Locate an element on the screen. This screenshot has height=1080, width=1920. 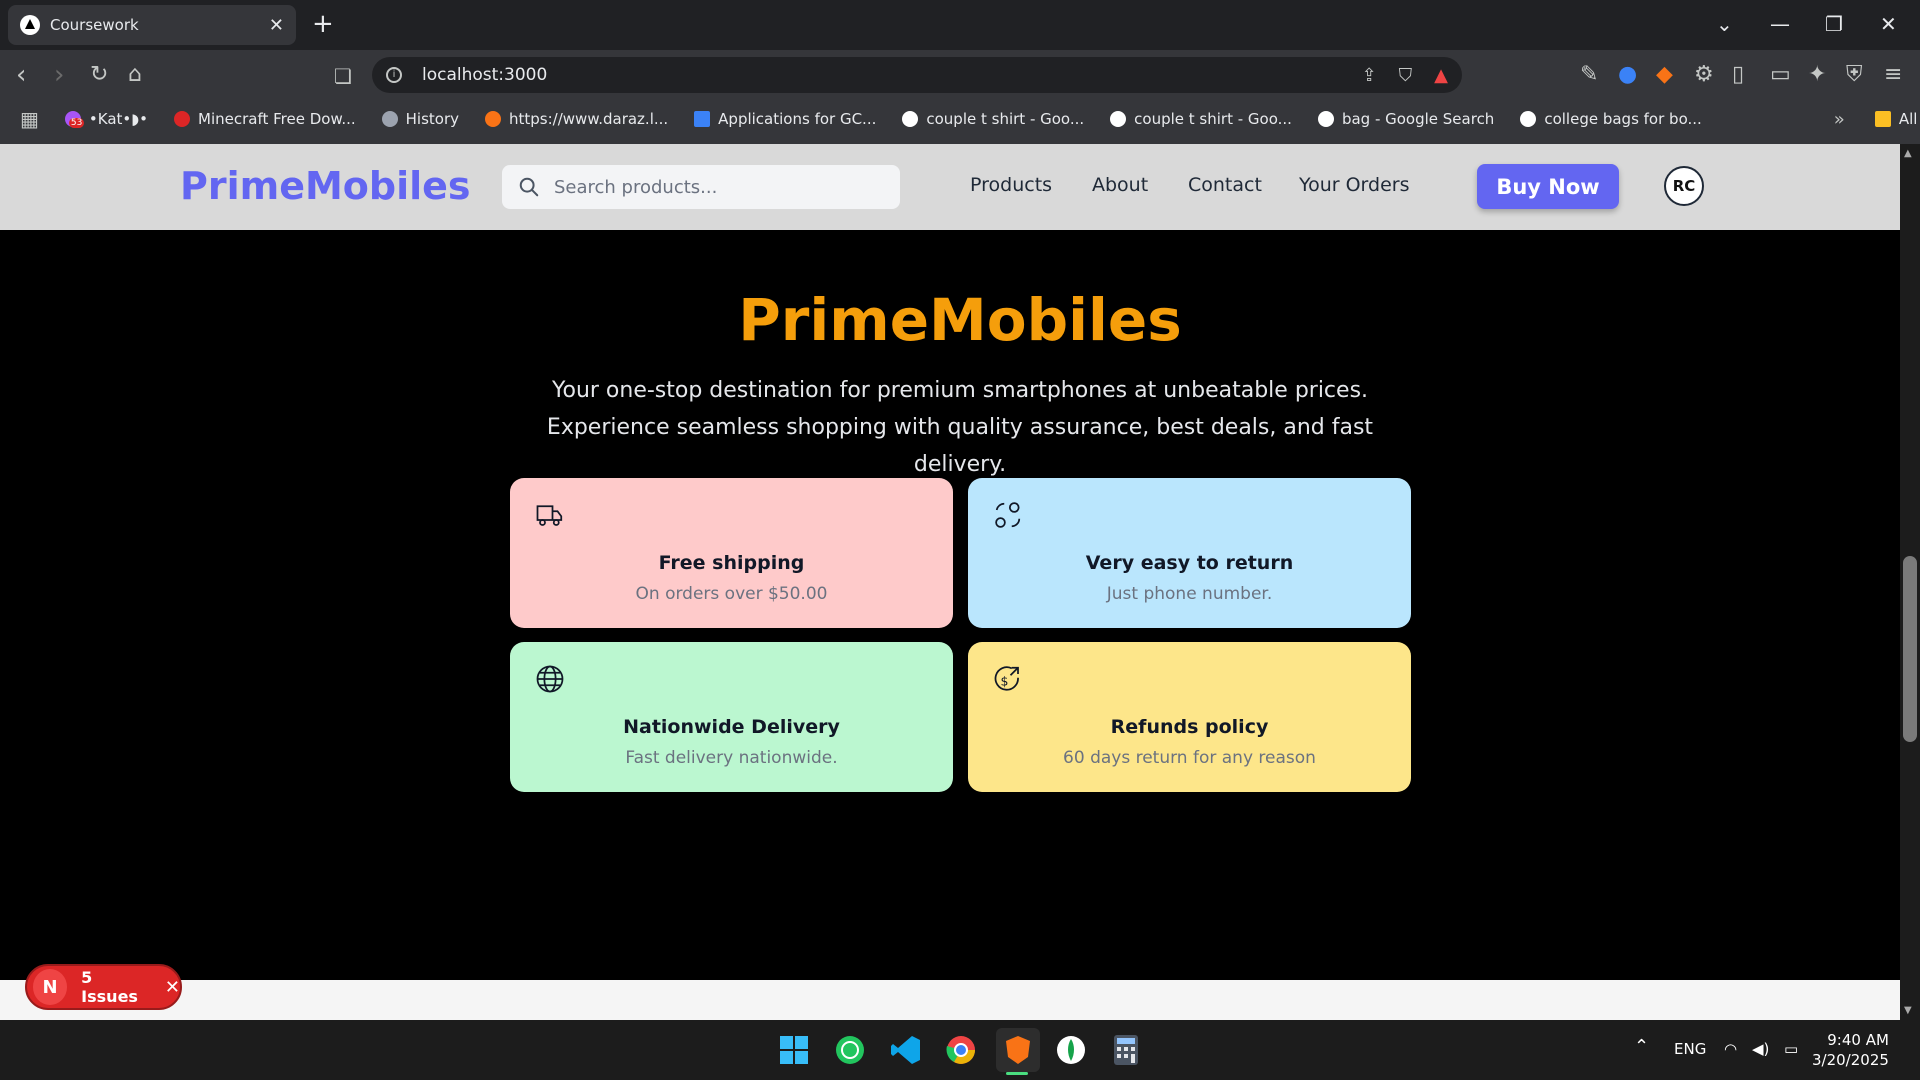
browser-tab: Coursework ✕ is located at coordinates (152, 25).